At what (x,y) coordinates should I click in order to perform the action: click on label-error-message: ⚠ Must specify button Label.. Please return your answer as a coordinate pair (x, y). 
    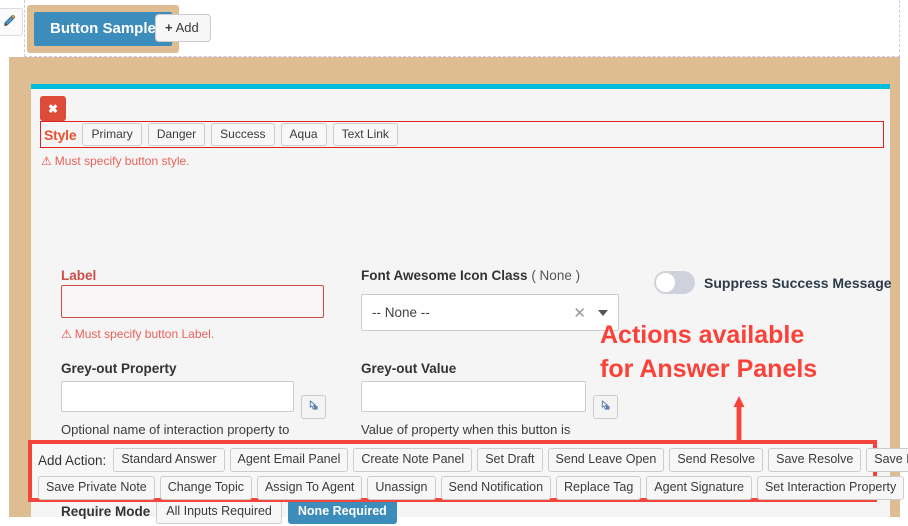
    Looking at the image, I should click on (137, 334).